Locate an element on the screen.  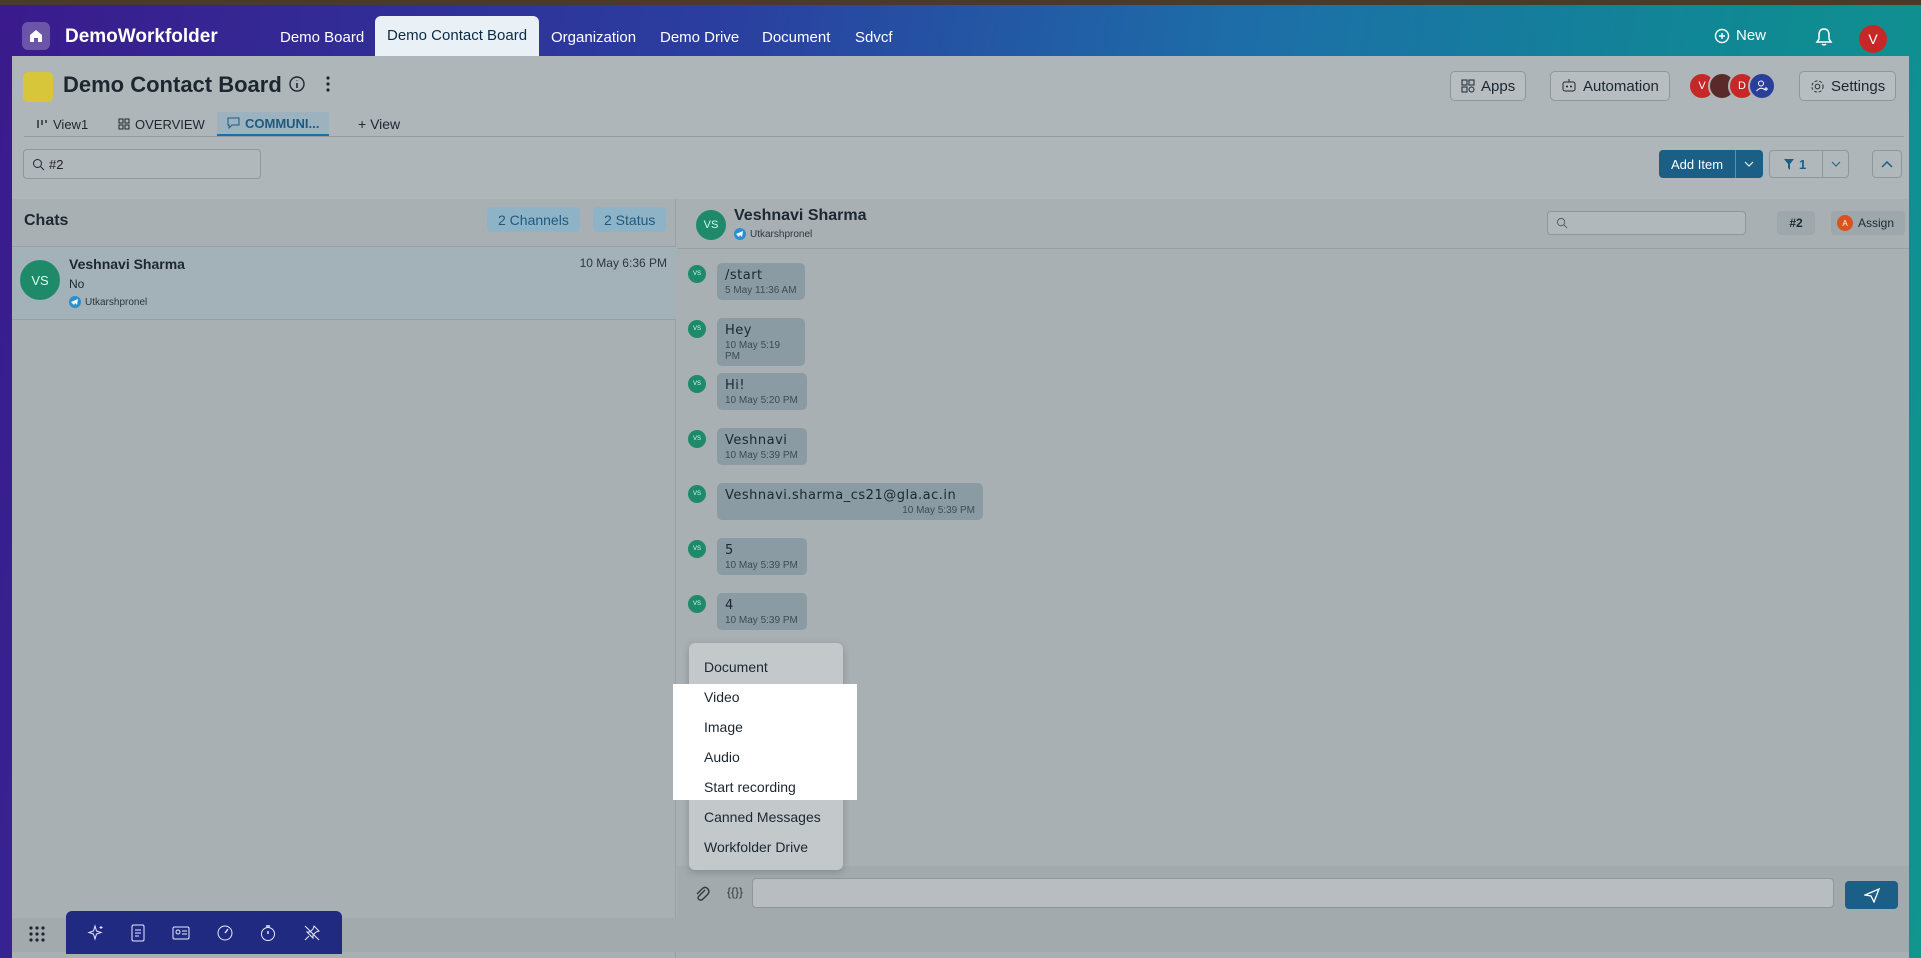
add-item-button: Add Item is located at coordinates (1711, 164).